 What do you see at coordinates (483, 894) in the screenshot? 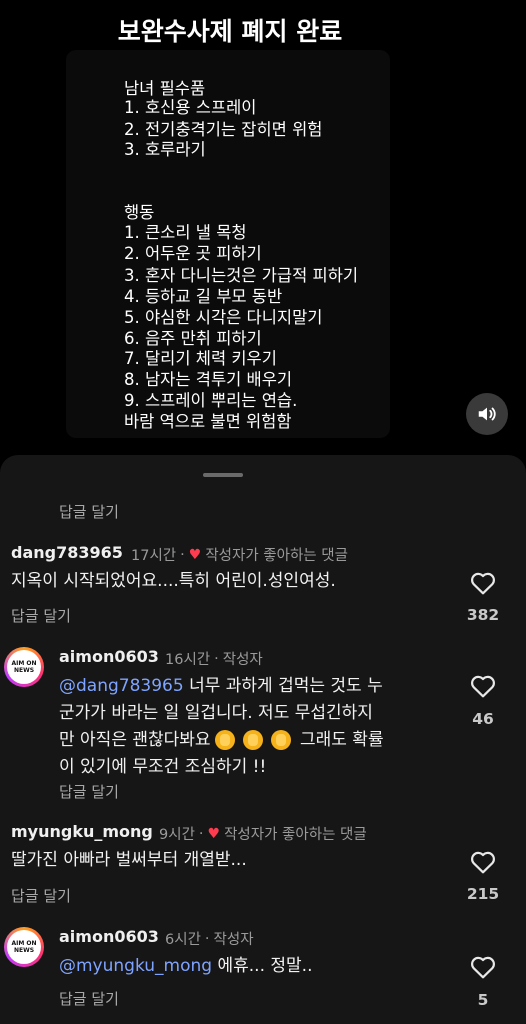
I see `like-count: 215` at bounding box center [483, 894].